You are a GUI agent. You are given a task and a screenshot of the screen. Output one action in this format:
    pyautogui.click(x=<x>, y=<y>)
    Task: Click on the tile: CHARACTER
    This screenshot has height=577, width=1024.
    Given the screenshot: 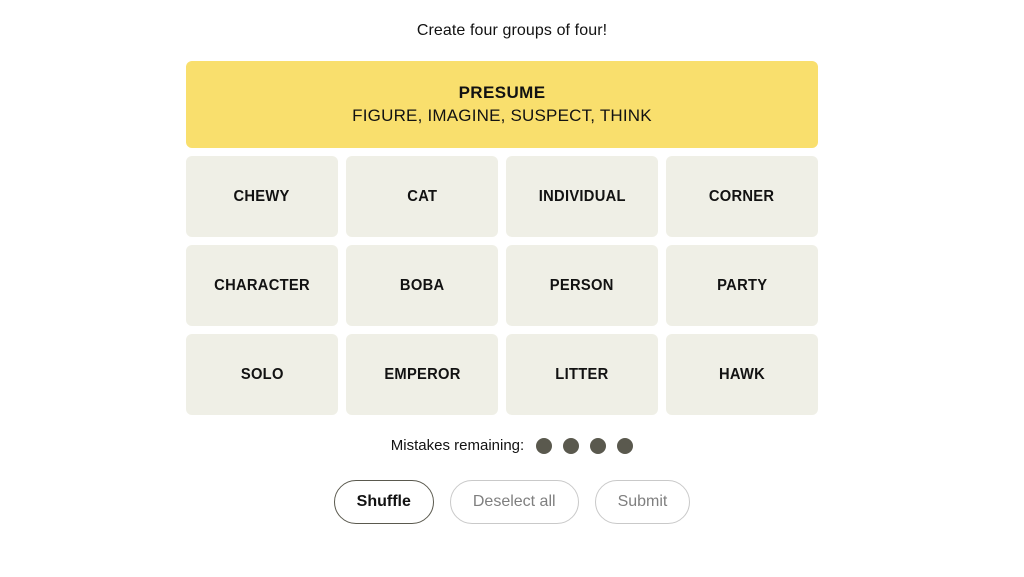 What is the action you would take?
    pyautogui.click(x=262, y=285)
    